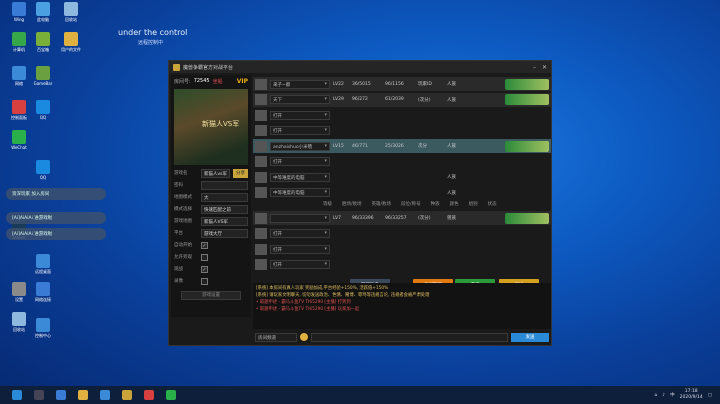 The width and height of the screenshot is (720, 404). I want to click on emoji-icon, so click(304, 337).